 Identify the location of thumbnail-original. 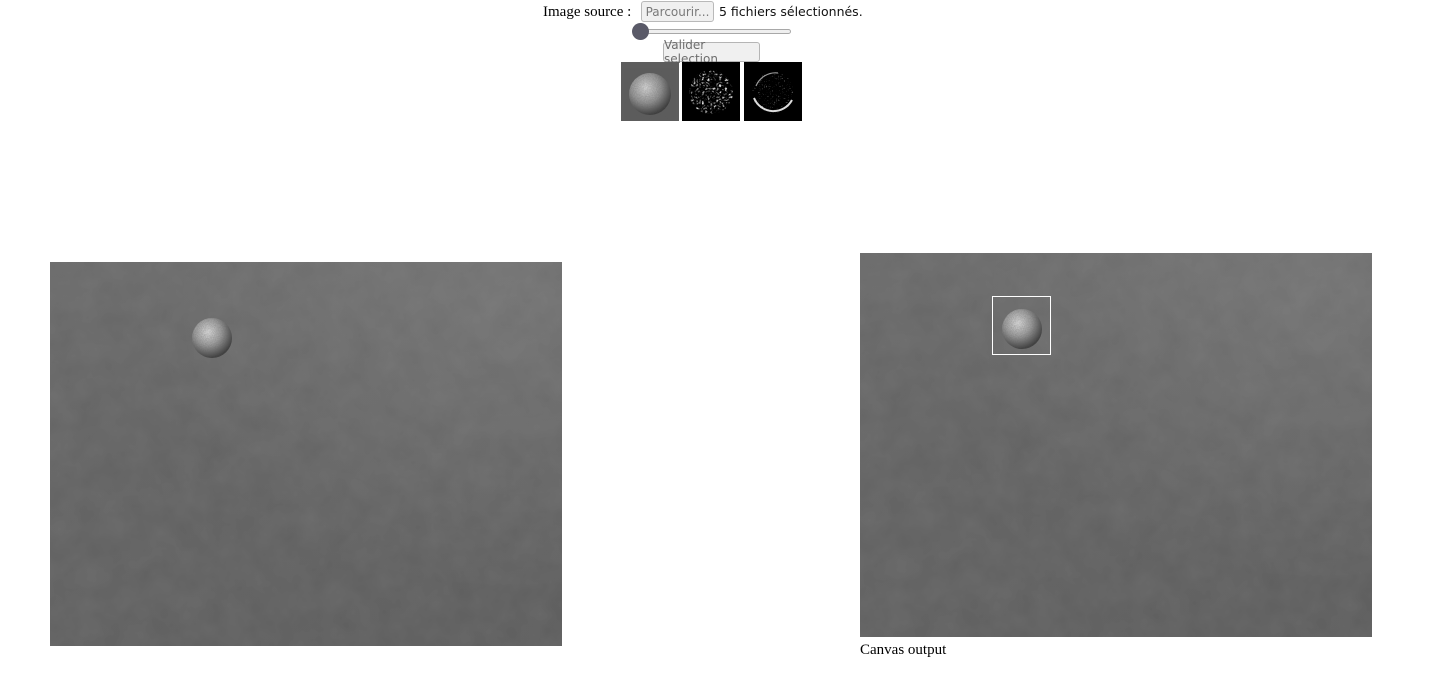
(650, 91).